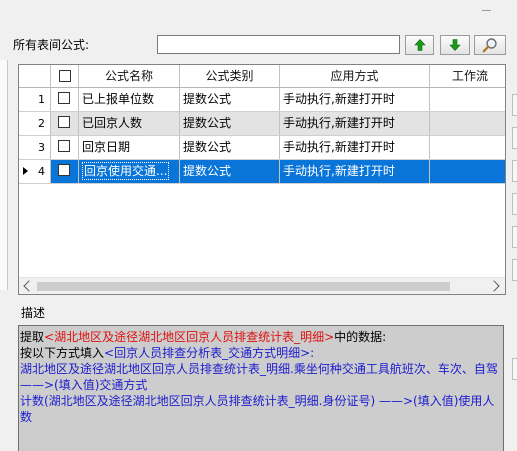 This screenshot has width=517, height=451. What do you see at coordinates (486, 10) in the screenshot?
I see `window-edge-mark` at bounding box center [486, 10].